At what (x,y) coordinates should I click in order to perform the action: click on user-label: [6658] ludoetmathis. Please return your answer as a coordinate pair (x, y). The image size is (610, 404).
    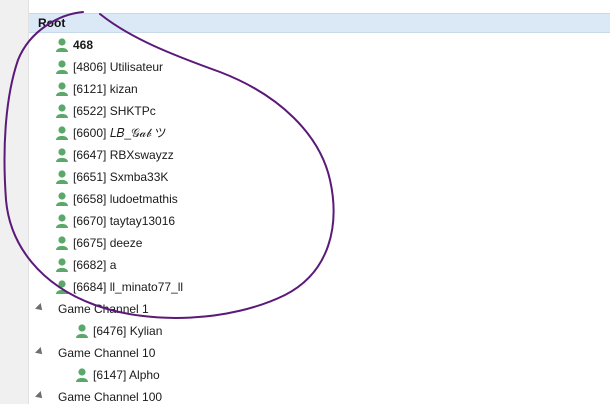
    Looking at the image, I should click on (125, 199).